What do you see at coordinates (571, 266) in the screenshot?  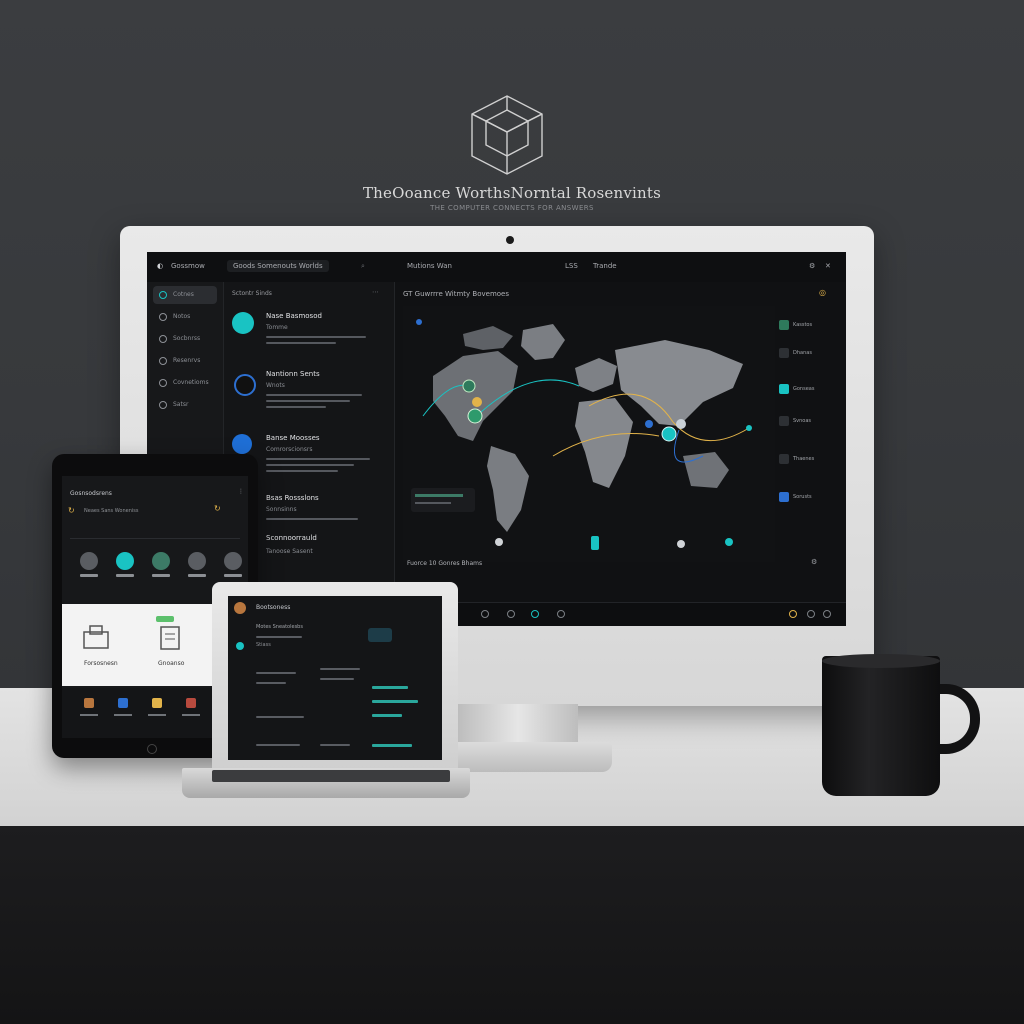 I see `tab-lss: LSS` at bounding box center [571, 266].